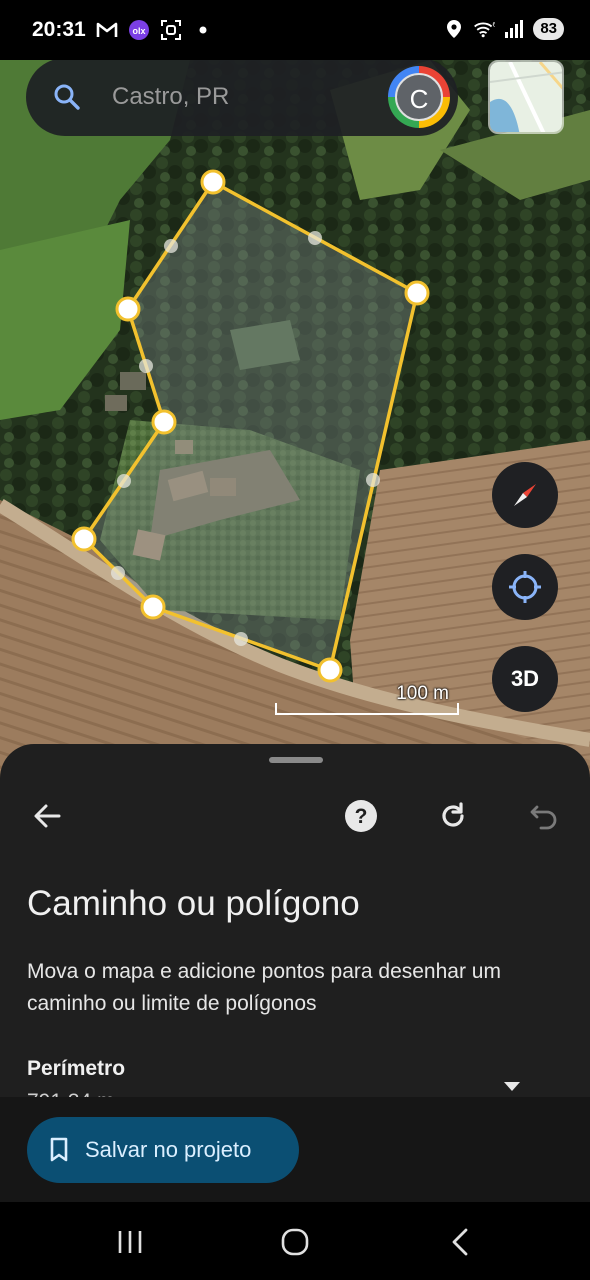 The width and height of the screenshot is (590, 1280). I want to click on scale-bar, so click(367, 709).